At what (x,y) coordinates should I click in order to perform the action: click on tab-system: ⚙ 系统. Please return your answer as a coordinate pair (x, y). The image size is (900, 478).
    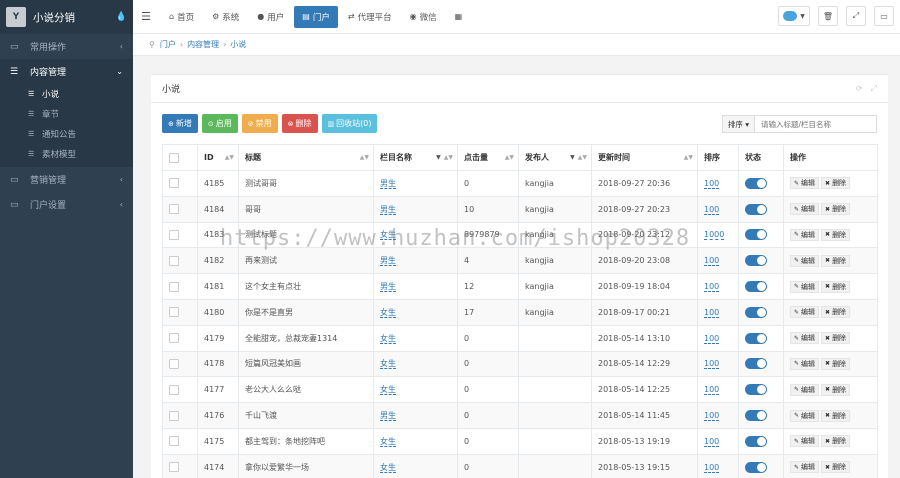
    Looking at the image, I should click on (225, 17).